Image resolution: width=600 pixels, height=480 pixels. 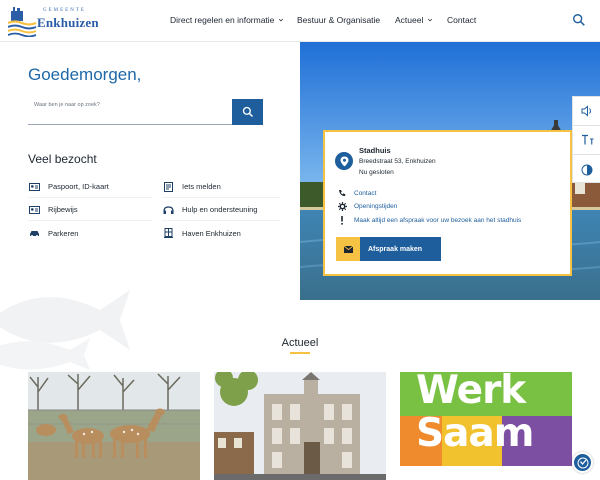 What do you see at coordinates (471, 392) in the screenshot?
I see `werk-text: Werk` at bounding box center [471, 392].